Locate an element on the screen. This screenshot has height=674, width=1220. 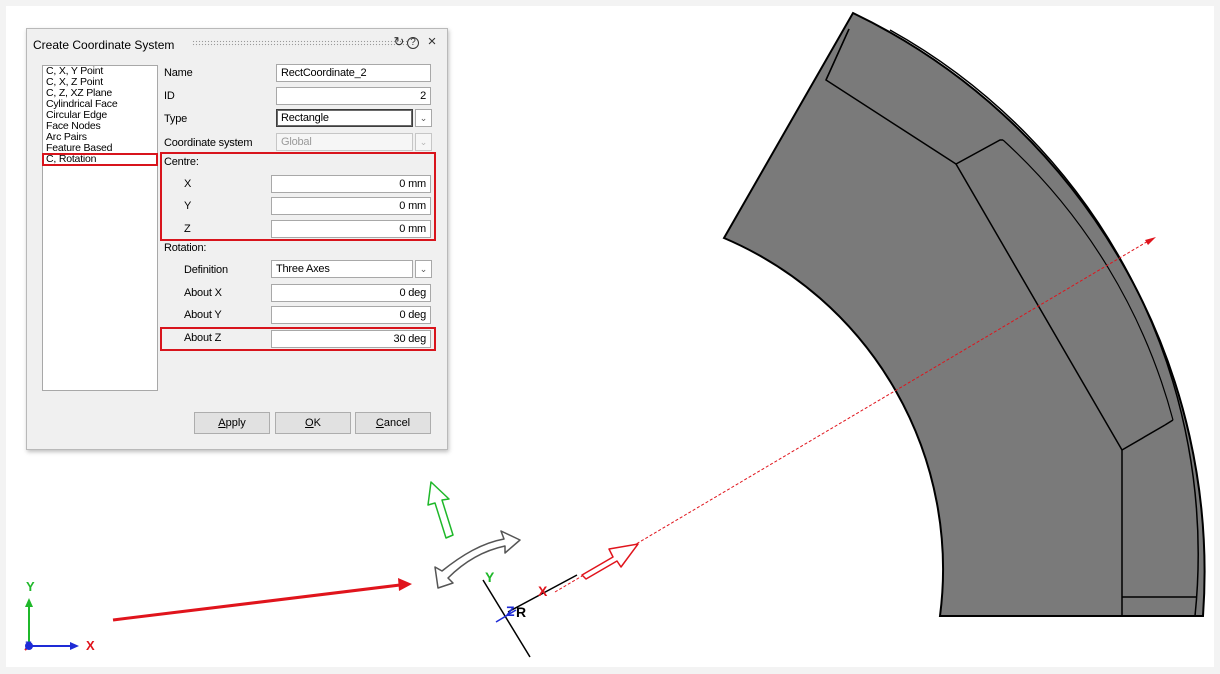
reset-icon: ↻ is located at coordinates (399, 42).